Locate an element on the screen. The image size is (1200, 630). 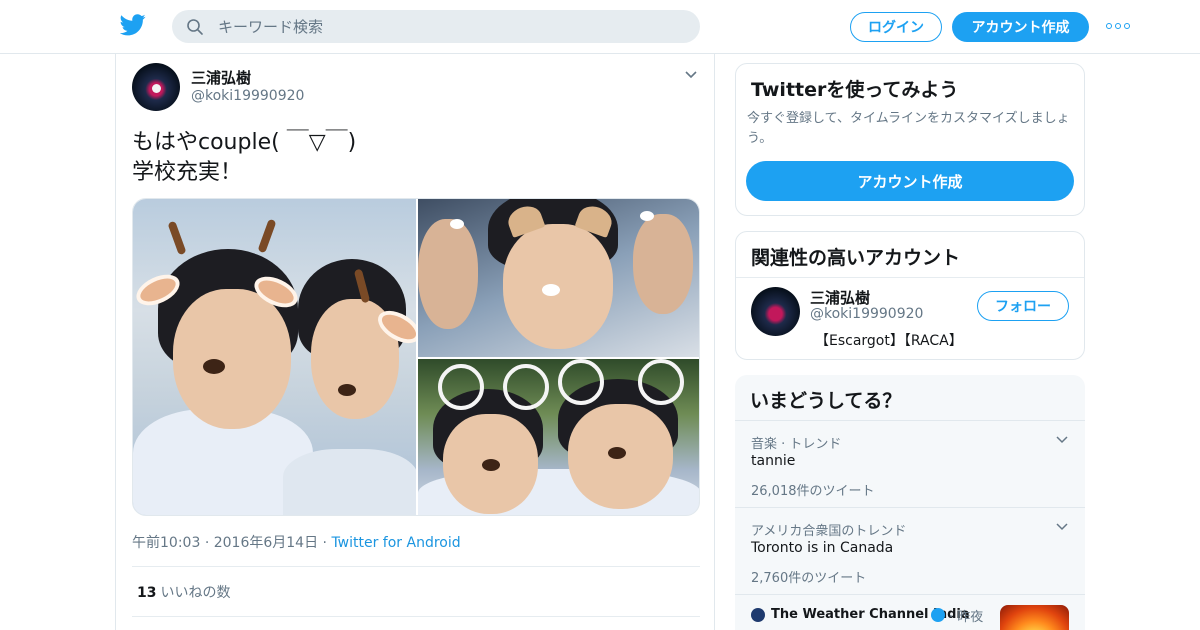
signup-button: アカウント作成 is located at coordinates (1020, 27).